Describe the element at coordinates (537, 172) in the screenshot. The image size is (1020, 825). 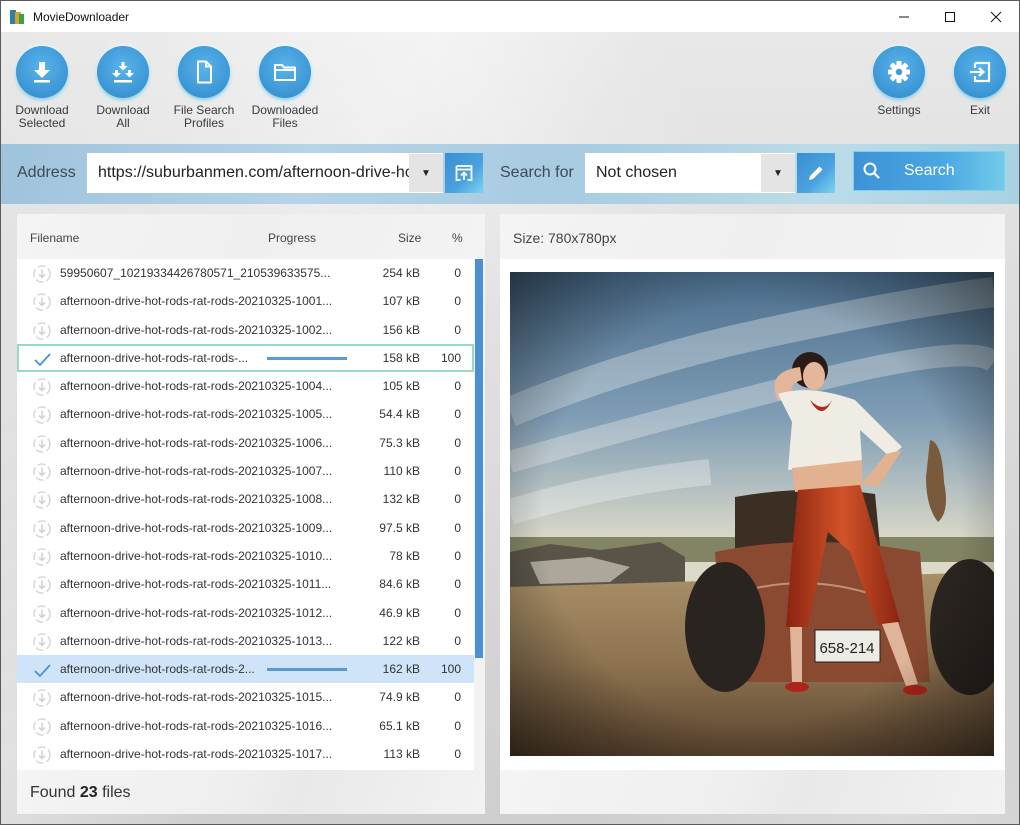
I see `search-for-label: Search for` at that location.